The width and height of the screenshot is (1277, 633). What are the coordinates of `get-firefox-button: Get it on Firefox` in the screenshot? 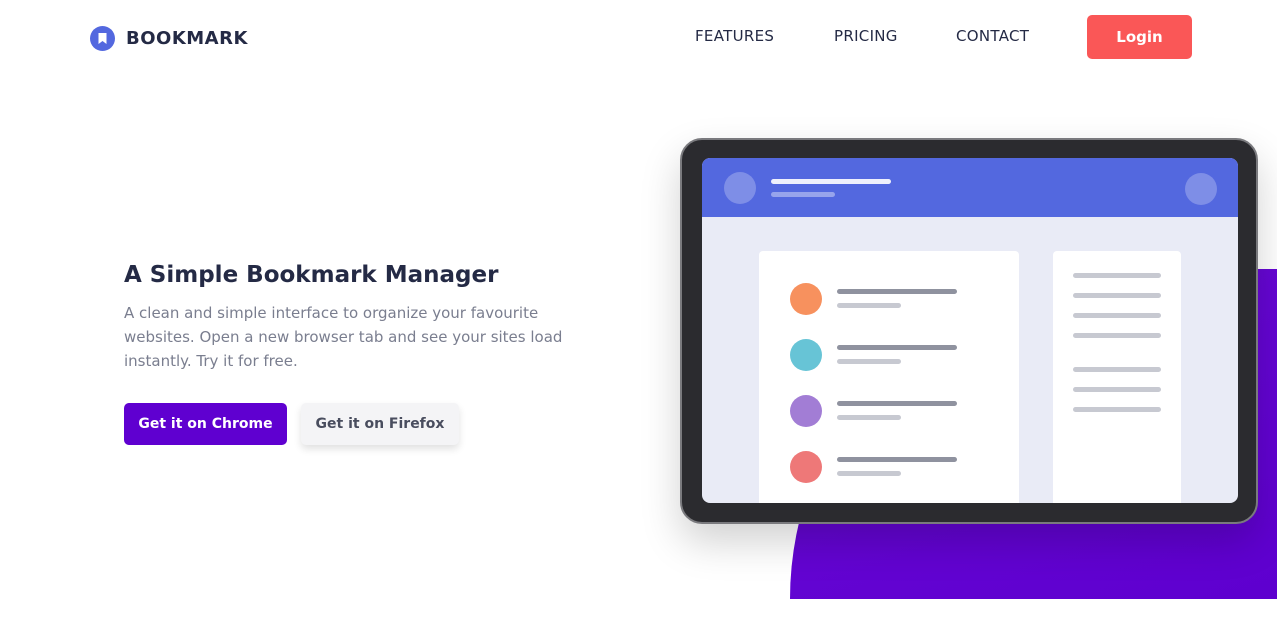 It's located at (380, 424).